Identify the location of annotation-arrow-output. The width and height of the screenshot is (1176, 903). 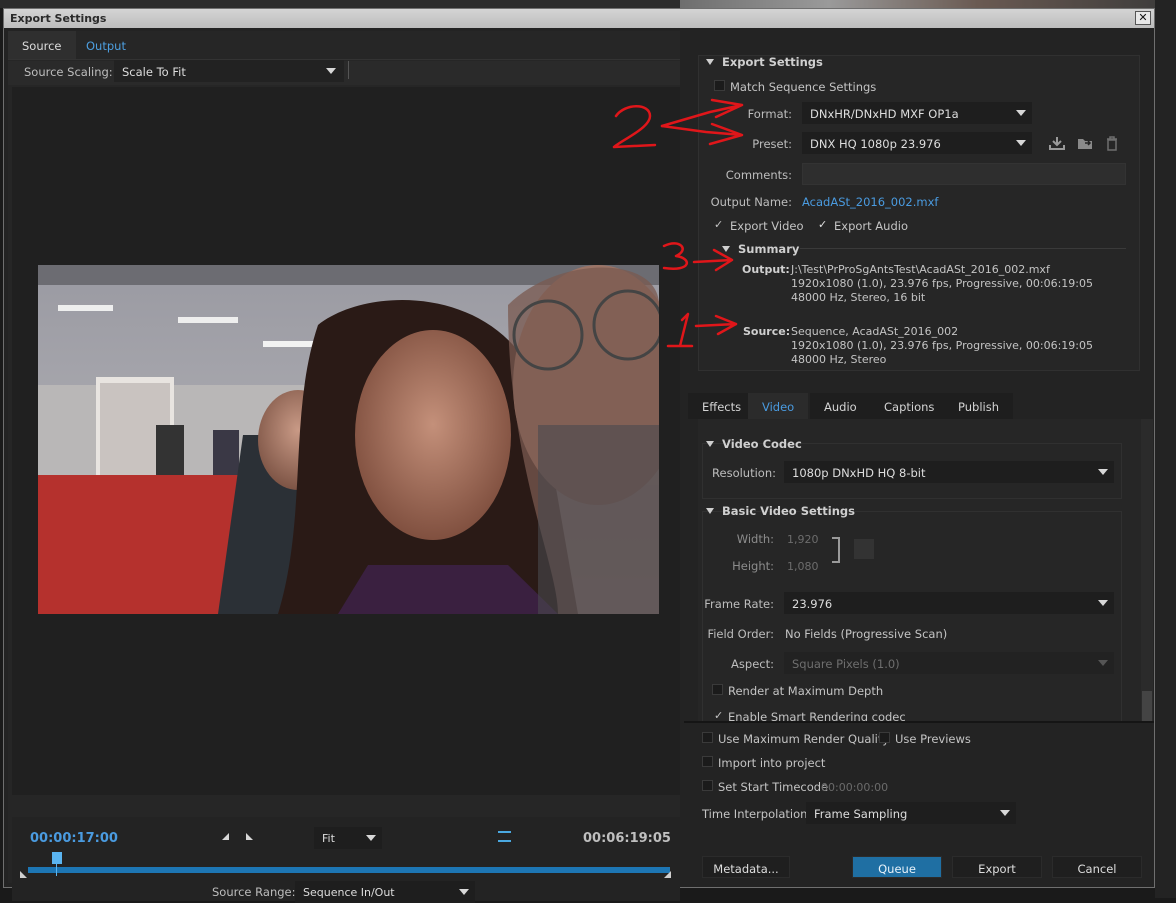
(713, 260).